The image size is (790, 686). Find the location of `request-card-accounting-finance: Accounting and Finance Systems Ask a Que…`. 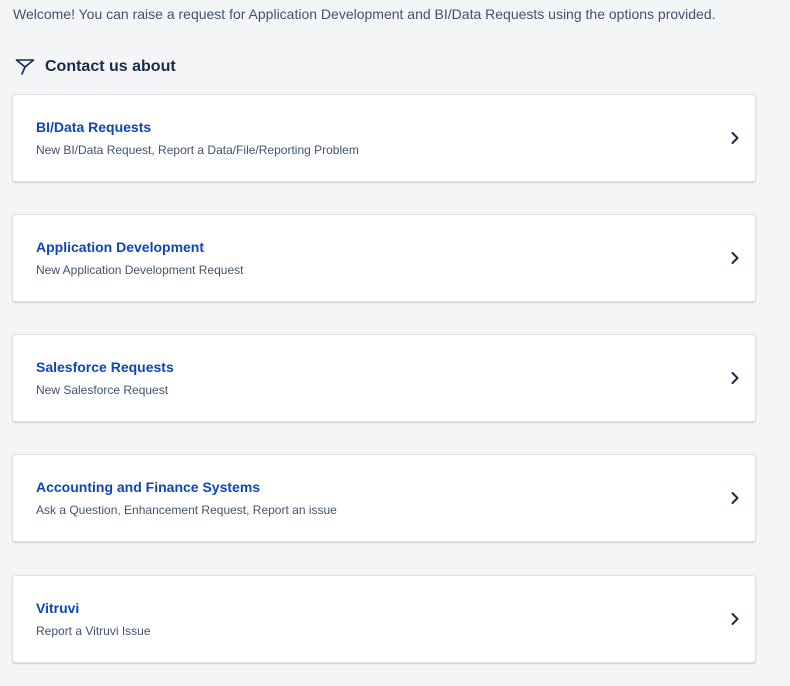

request-card-accounting-finance: Accounting and Finance Systems Ask a Que… is located at coordinates (384, 498).